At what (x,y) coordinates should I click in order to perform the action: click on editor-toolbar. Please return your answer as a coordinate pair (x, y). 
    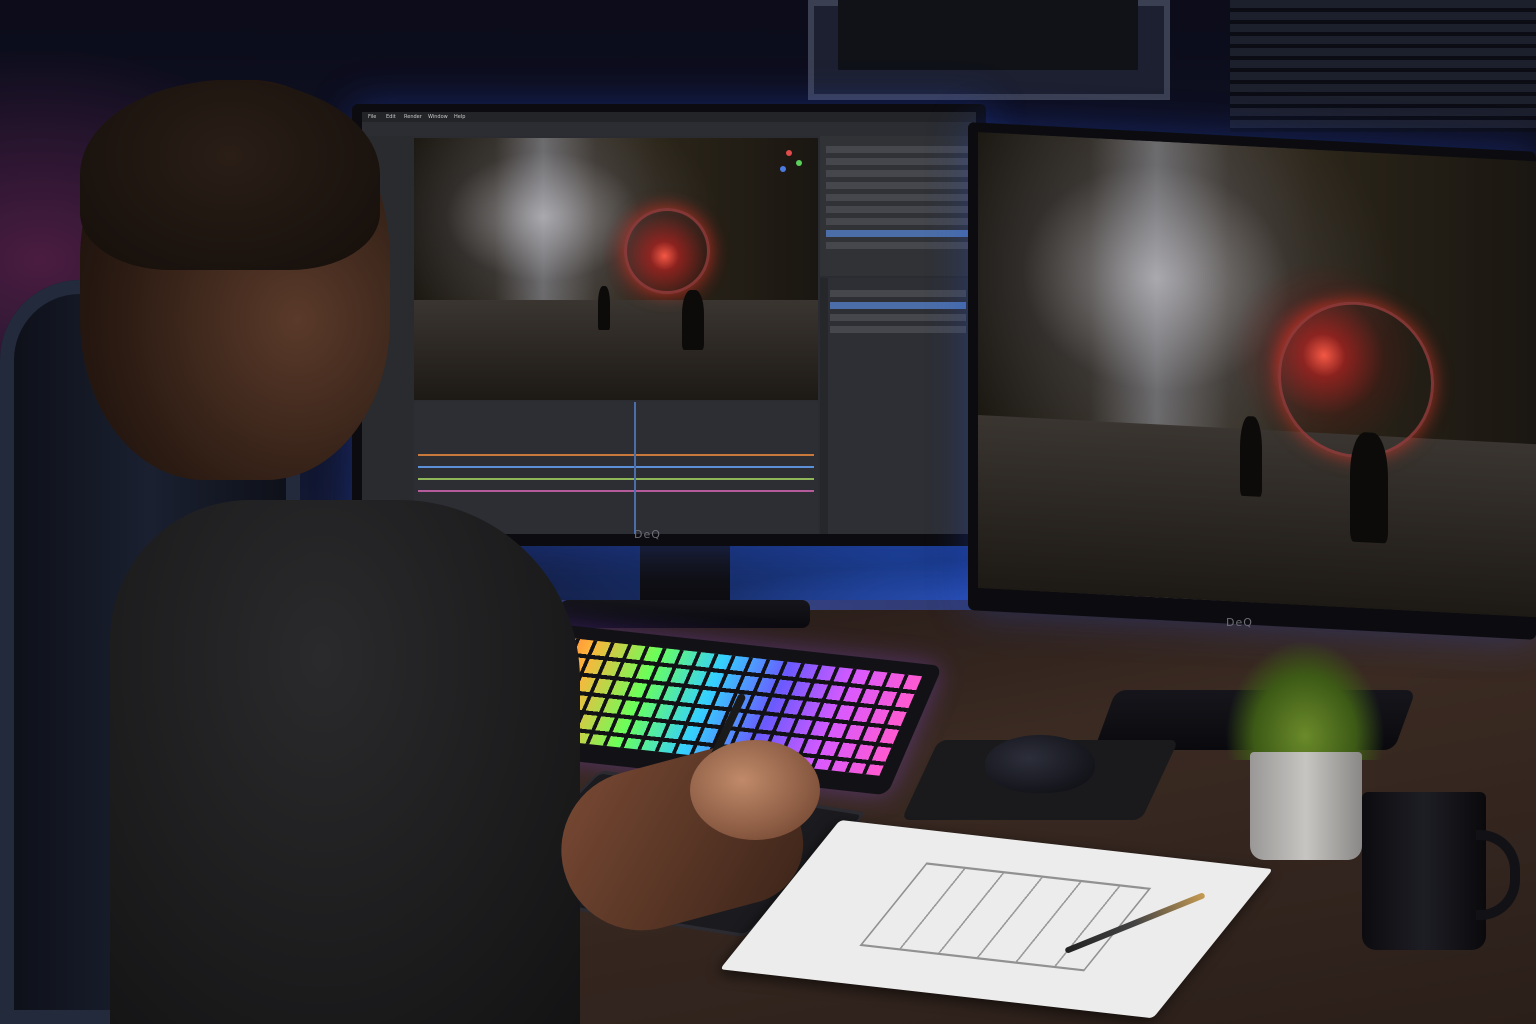
    Looking at the image, I should click on (669, 129).